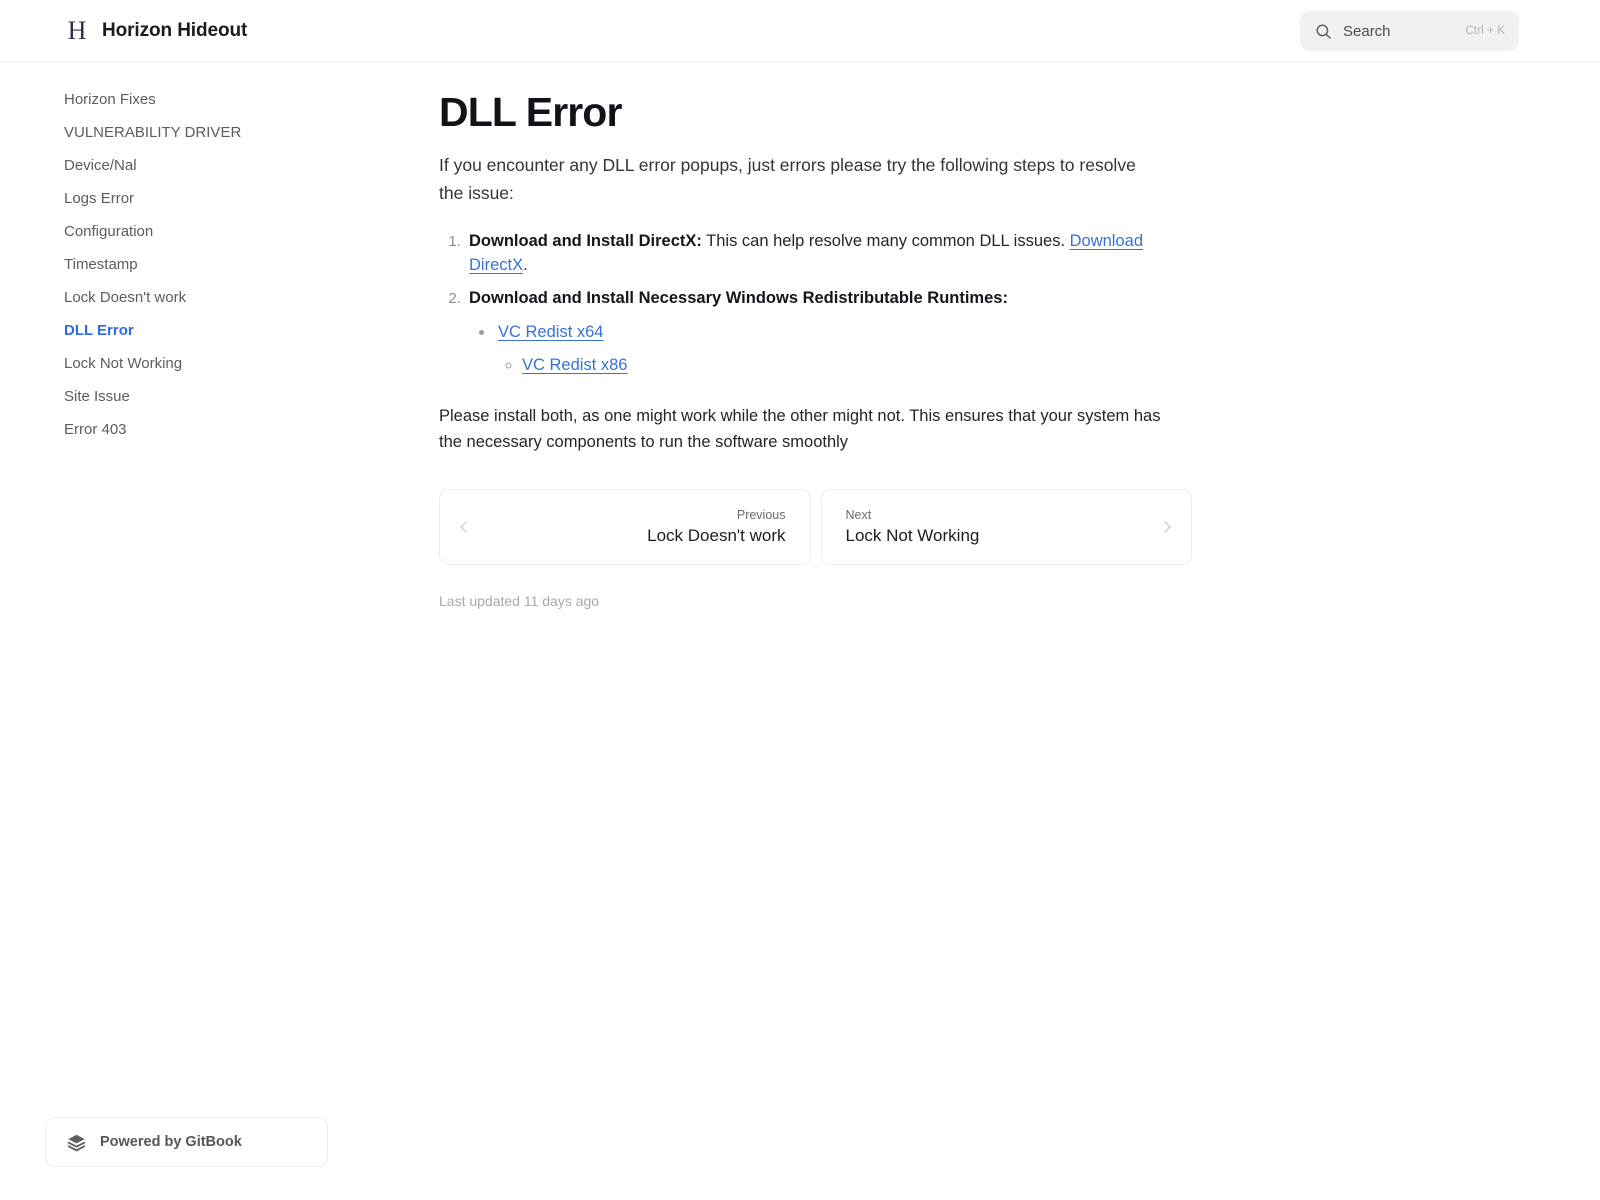 The width and height of the screenshot is (1600, 1200). I want to click on next-label: Next, so click(858, 515).